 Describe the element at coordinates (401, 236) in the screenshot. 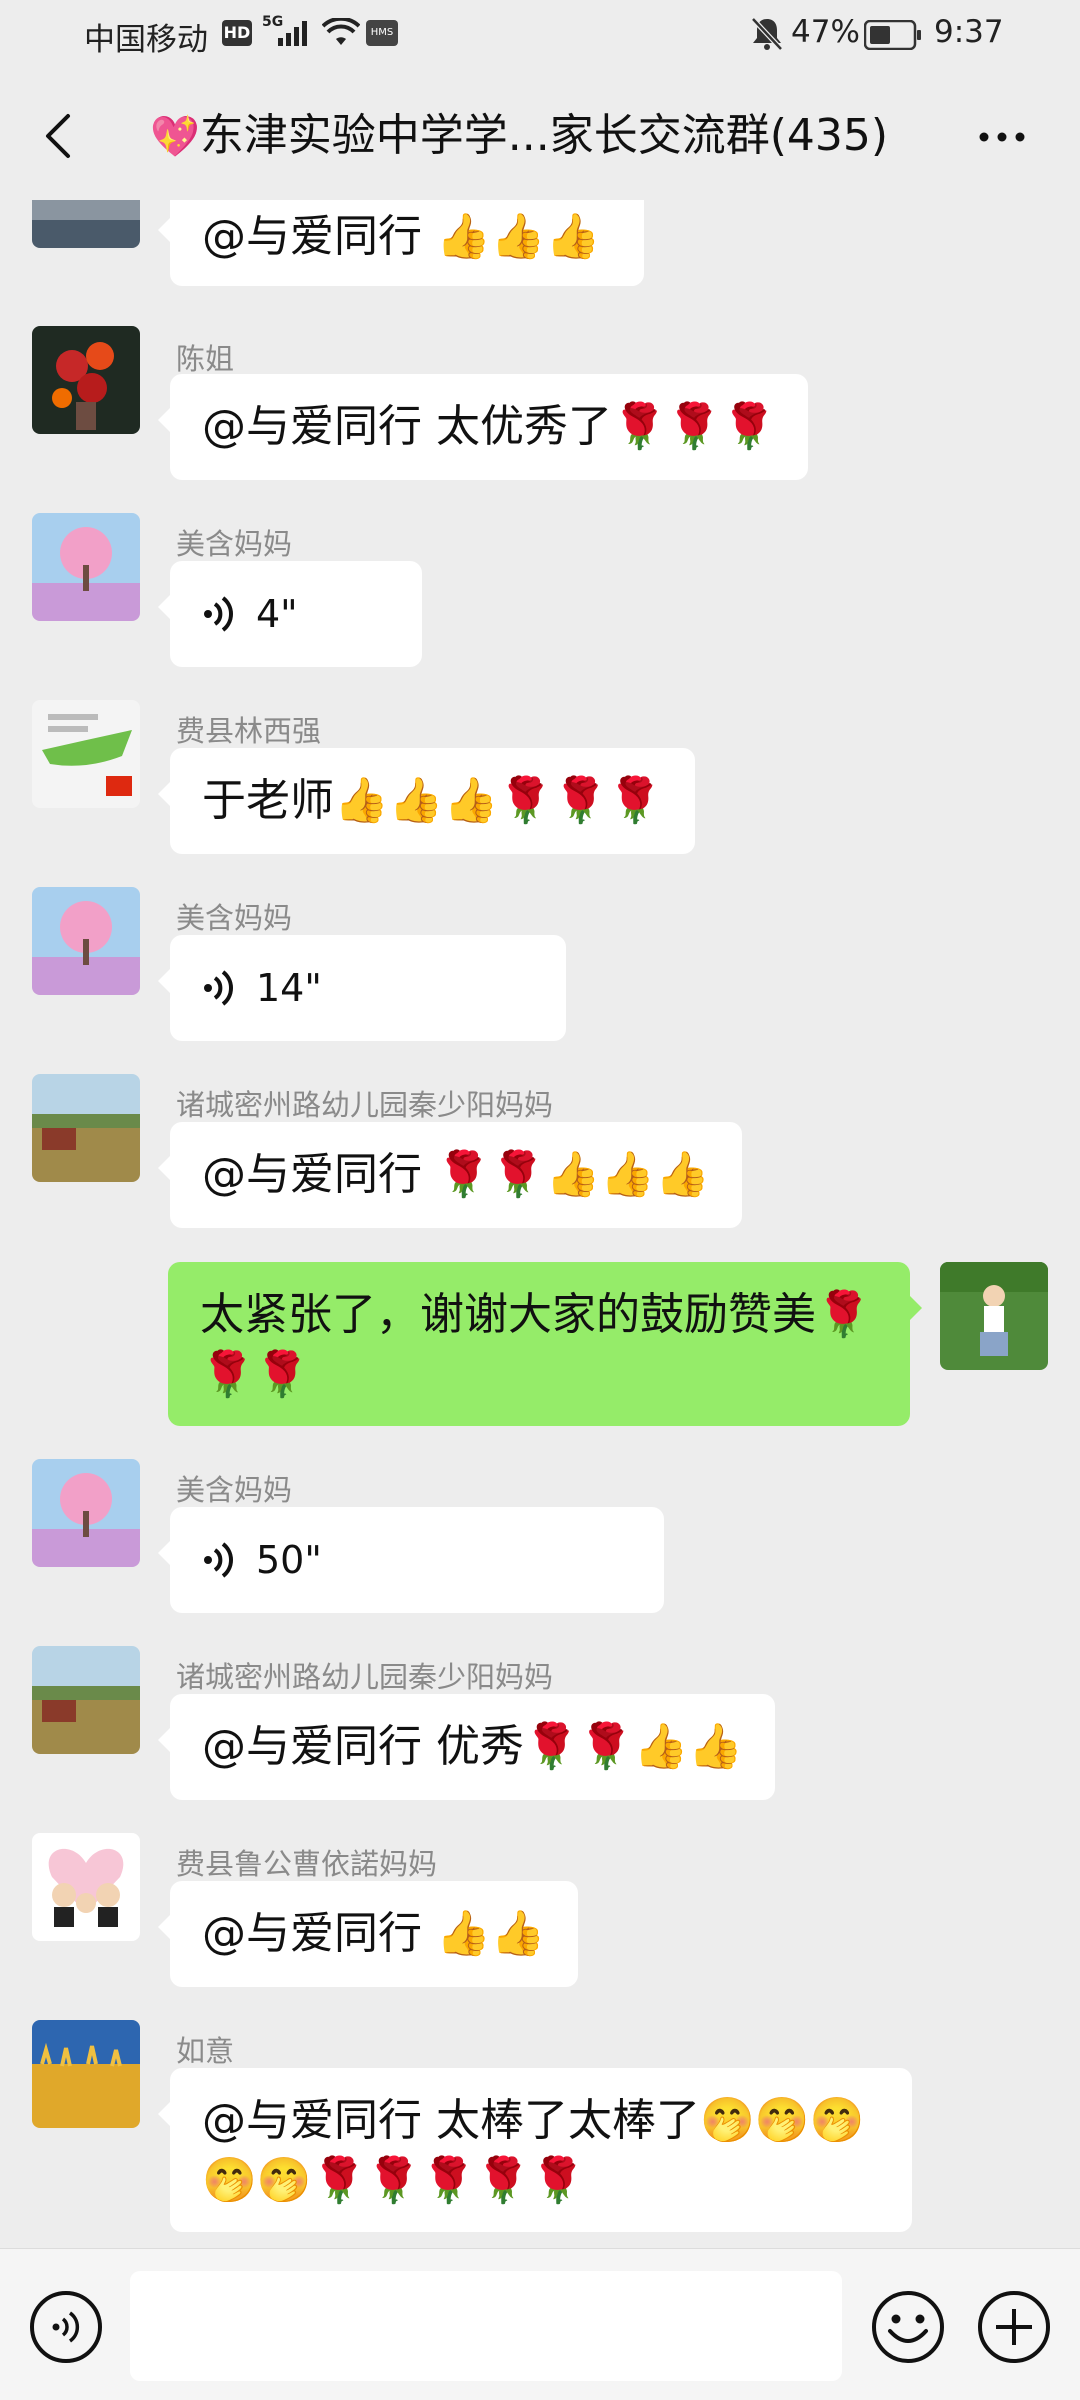

I see `message-text: @与爱同行 👍👍👍` at that location.